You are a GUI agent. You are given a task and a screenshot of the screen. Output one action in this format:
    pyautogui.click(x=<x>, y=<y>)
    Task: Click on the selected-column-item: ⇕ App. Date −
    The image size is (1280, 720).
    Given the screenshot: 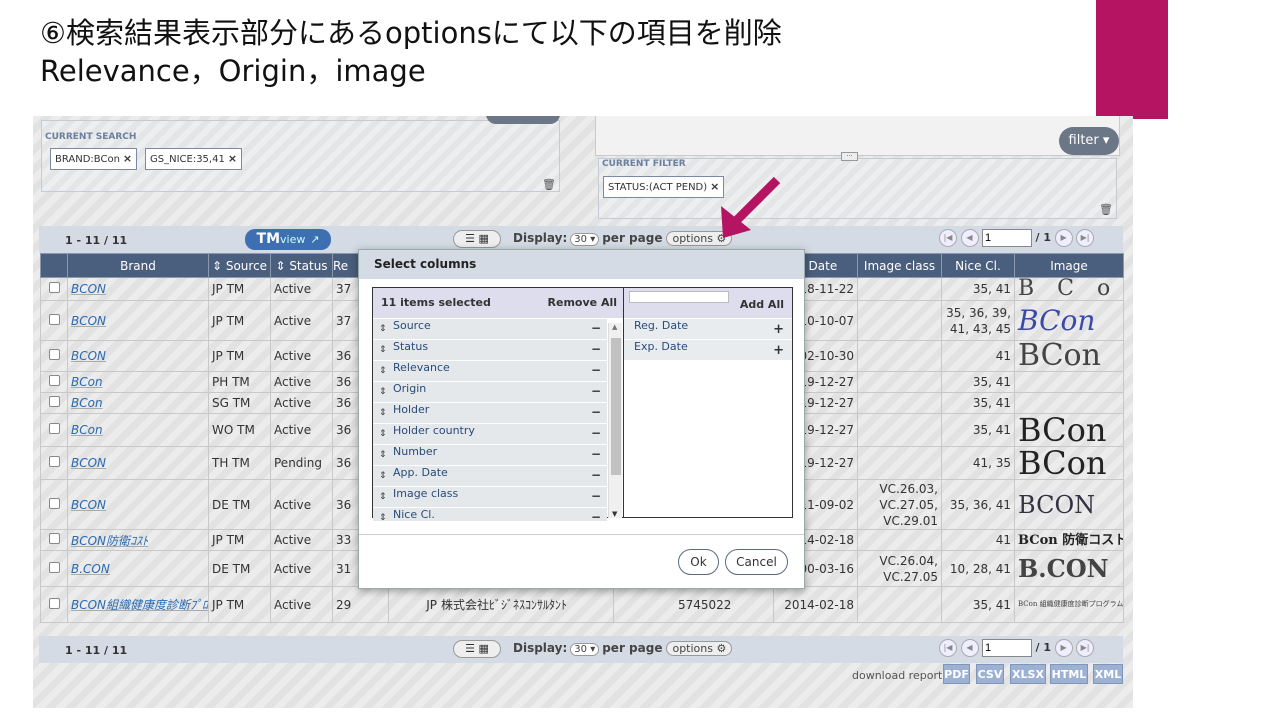 What is the action you would take?
    pyautogui.click(x=490, y=476)
    